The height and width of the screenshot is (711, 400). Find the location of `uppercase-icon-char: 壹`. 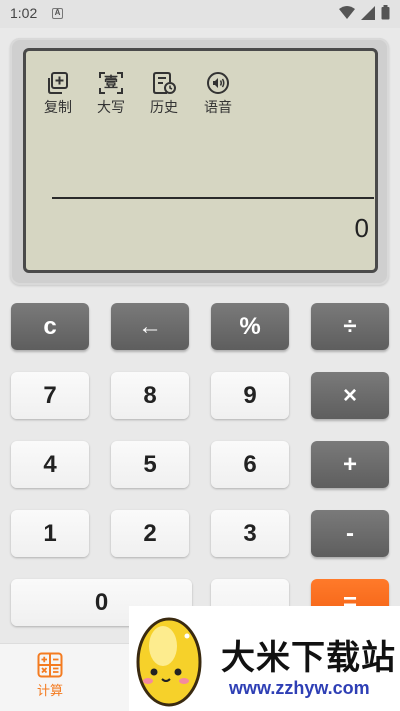

uppercase-icon-char: 壹 is located at coordinates (111, 83).